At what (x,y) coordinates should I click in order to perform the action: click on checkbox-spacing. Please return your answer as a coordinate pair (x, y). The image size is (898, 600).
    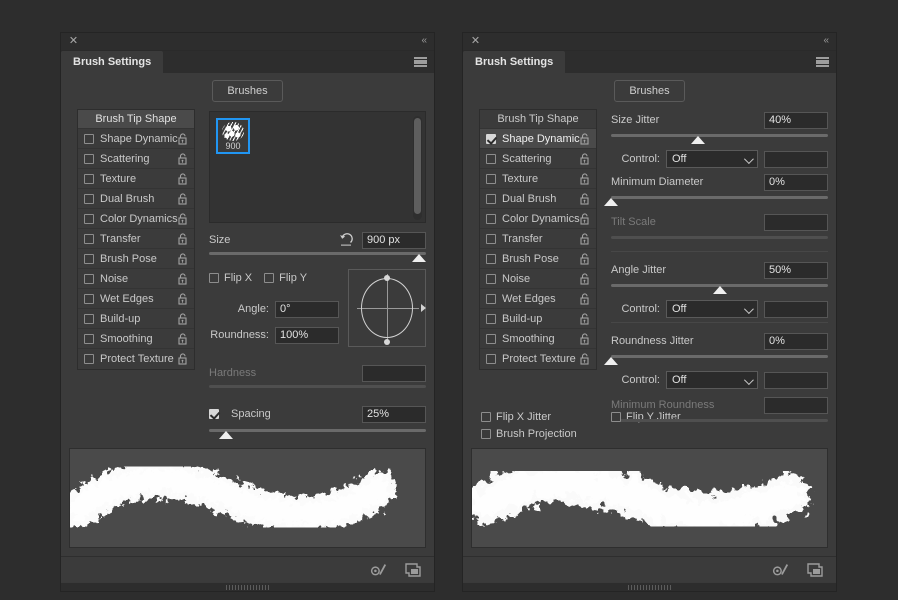
    Looking at the image, I should click on (214, 414).